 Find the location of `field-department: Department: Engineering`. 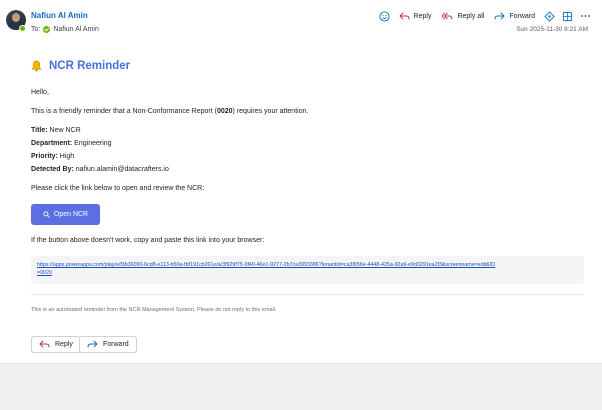

field-department: Department: Engineering is located at coordinates (71, 143).